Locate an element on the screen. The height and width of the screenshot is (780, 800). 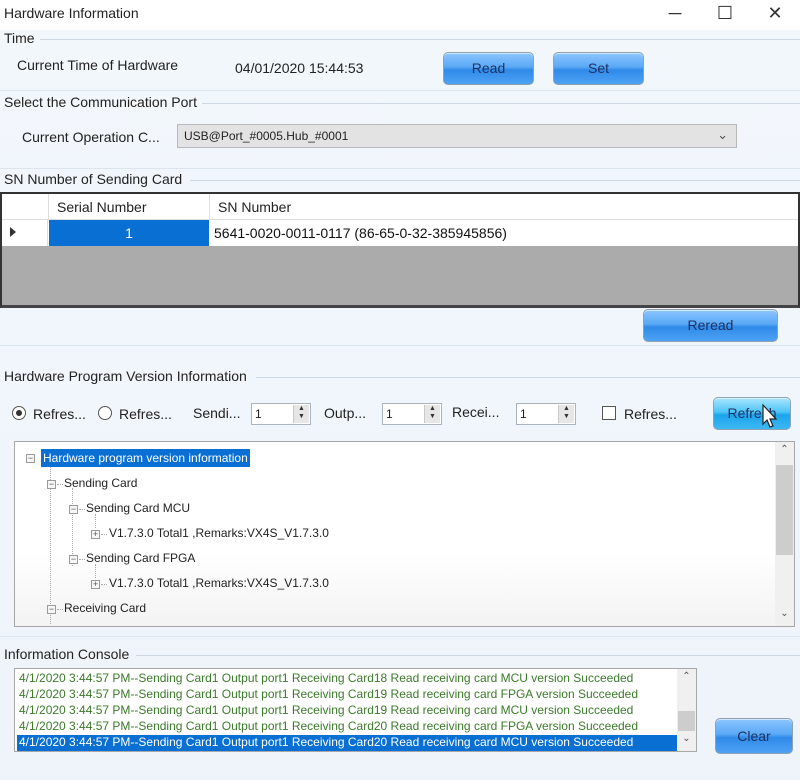
tree-scrollbar: ⌃ ⌄ is located at coordinates (784, 534).